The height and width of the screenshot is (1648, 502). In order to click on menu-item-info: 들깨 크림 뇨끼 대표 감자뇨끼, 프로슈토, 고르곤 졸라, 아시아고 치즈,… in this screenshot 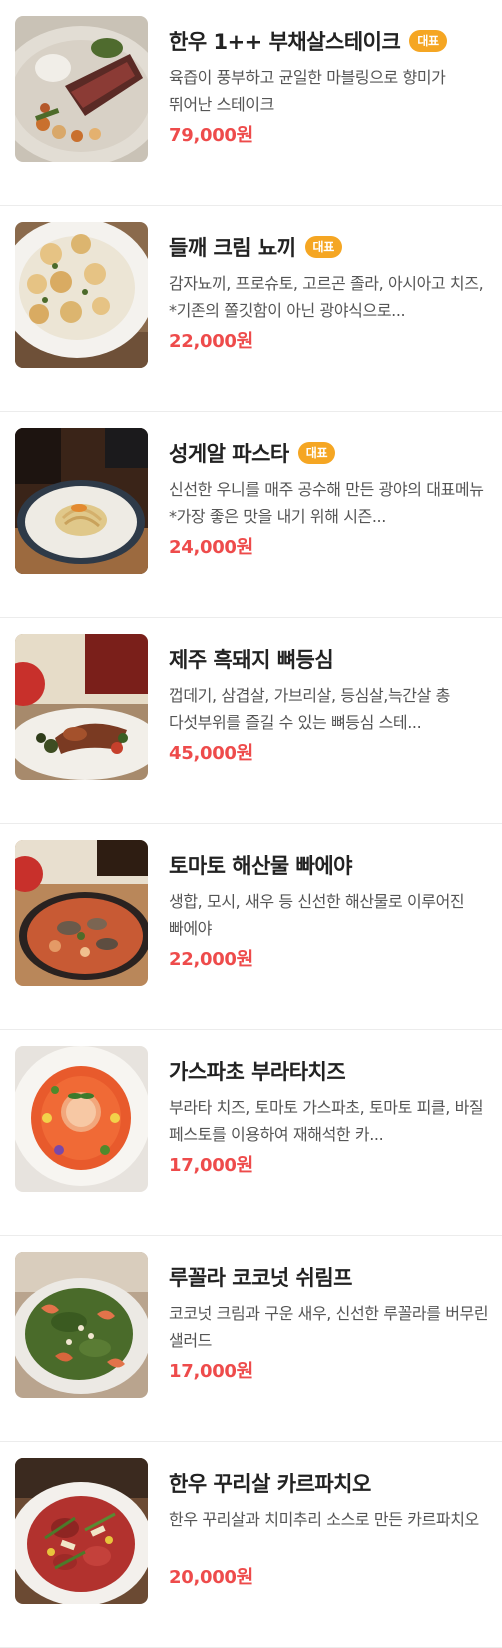, I will do `click(329, 291)`.